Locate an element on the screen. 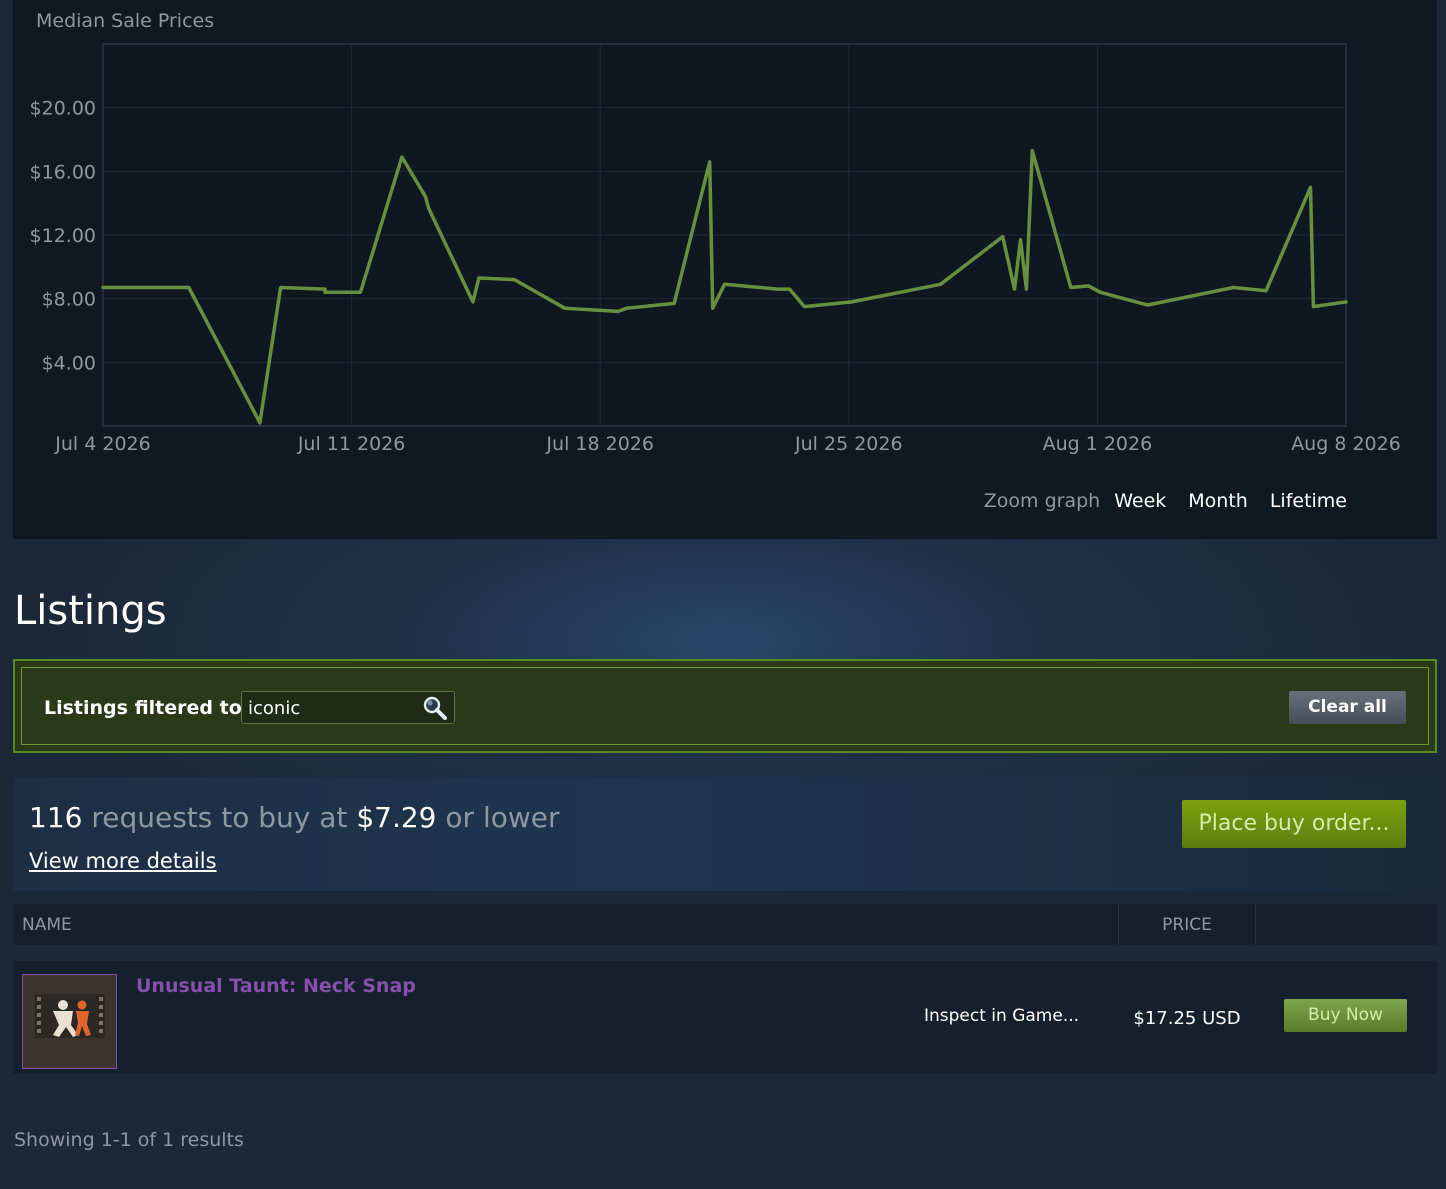  taunt-film-icon is located at coordinates (70, 1016).